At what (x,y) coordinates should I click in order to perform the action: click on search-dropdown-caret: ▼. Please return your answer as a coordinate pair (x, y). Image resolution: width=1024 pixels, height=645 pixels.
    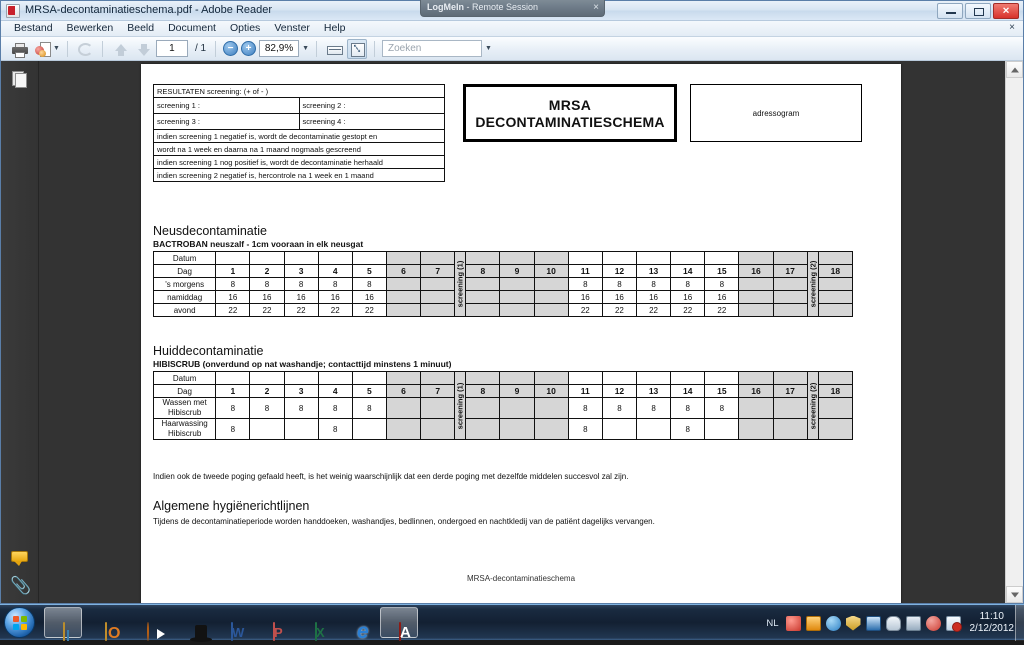
    Looking at the image, I should click on (488, 48).